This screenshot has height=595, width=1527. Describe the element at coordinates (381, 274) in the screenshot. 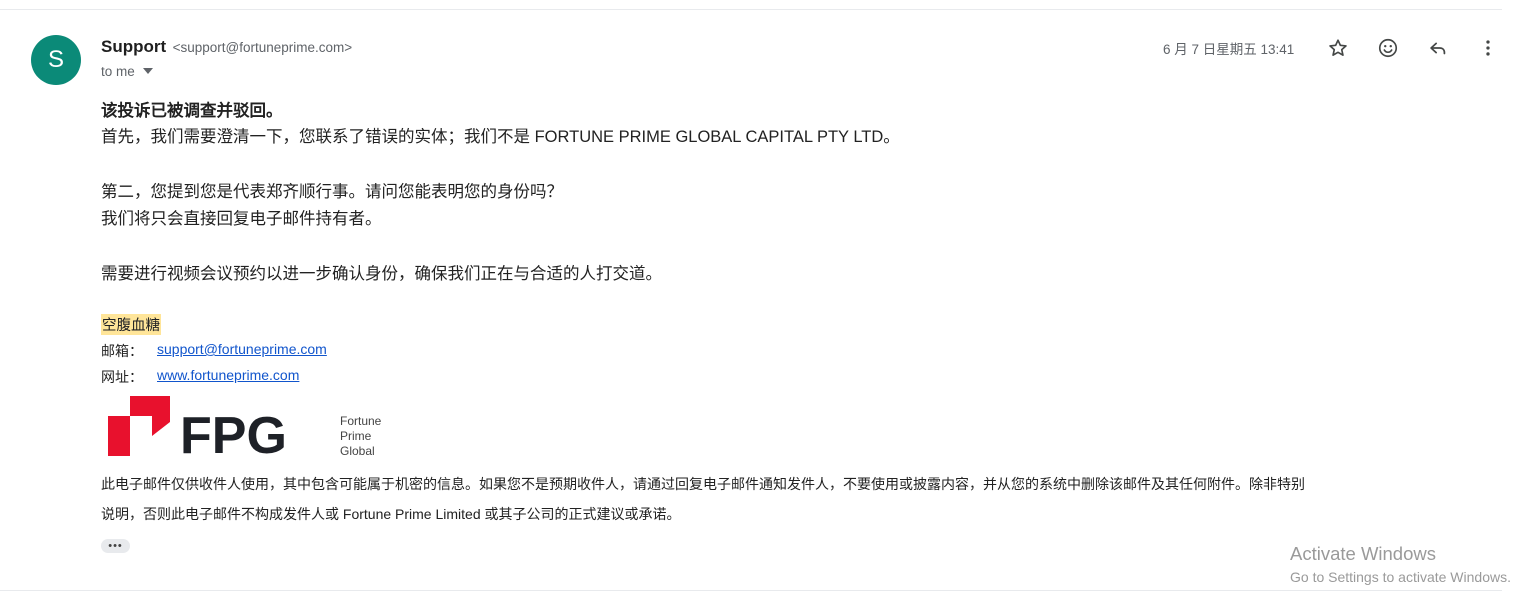

I see `body-line-video-call: 需要进行视频会议预约以进一步确认身份，确保我们正在与合适的人打交道。` at that location.